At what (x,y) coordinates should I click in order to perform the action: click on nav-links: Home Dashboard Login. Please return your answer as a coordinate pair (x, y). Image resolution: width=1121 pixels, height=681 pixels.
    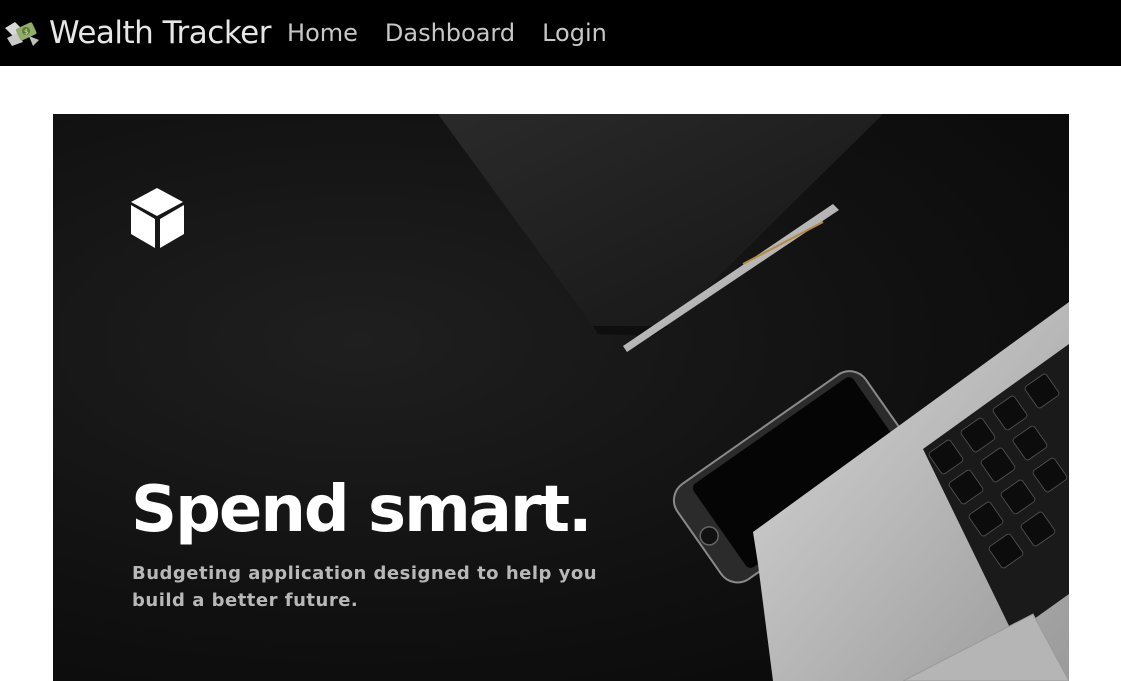
    Looking at the image, I should click on (460, 33).